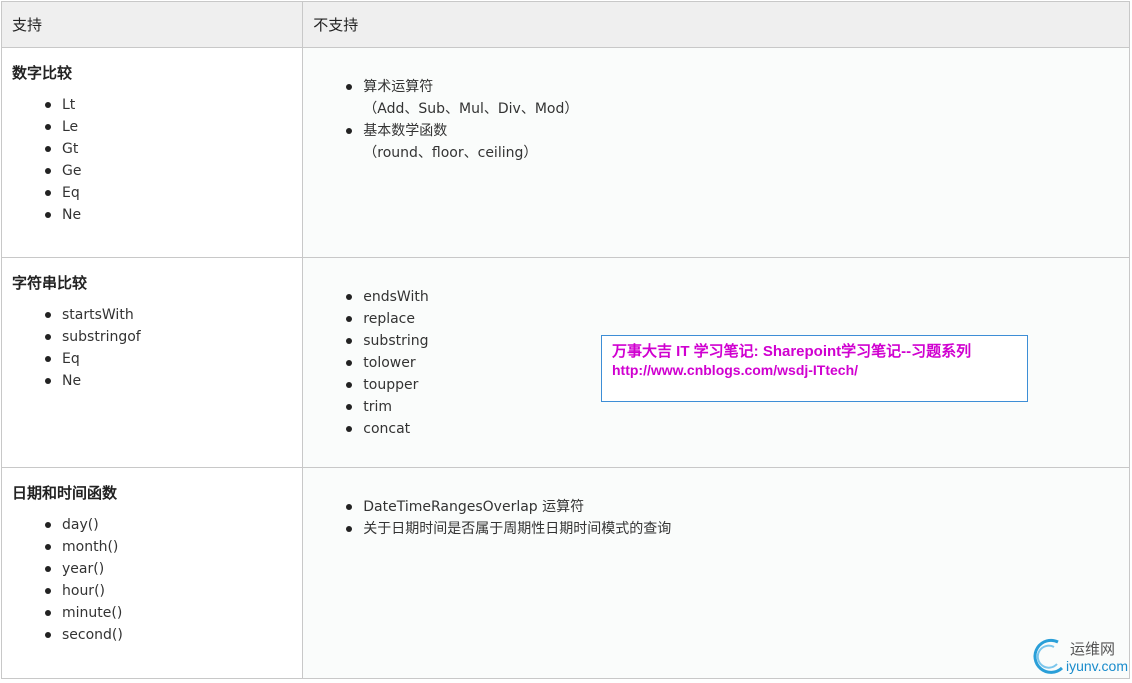  I want to click on table-header-row: 支持 不支持, so click(565, 24).